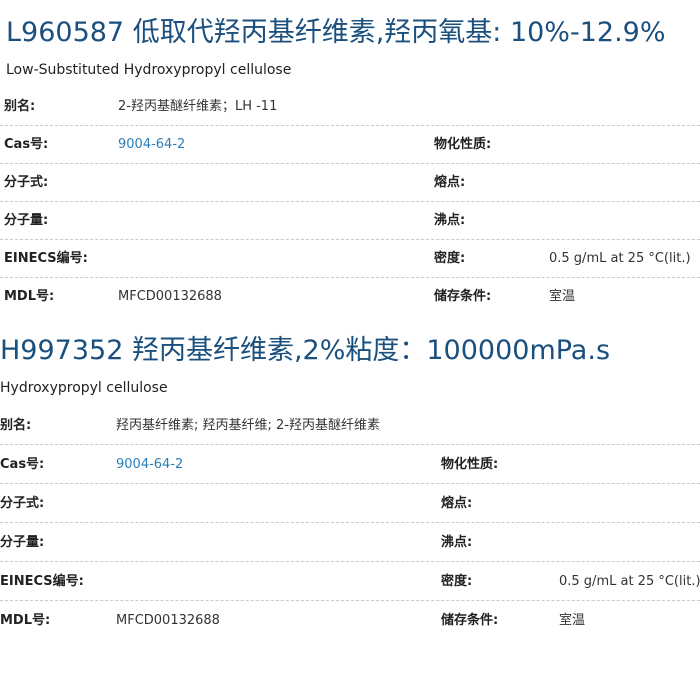  What do you see at coordinates (149, 70) in the screenshot?
I see `product-english-name: Low-Substituted Hydroxypropyl cellulose` at bounding box center [149, 70].